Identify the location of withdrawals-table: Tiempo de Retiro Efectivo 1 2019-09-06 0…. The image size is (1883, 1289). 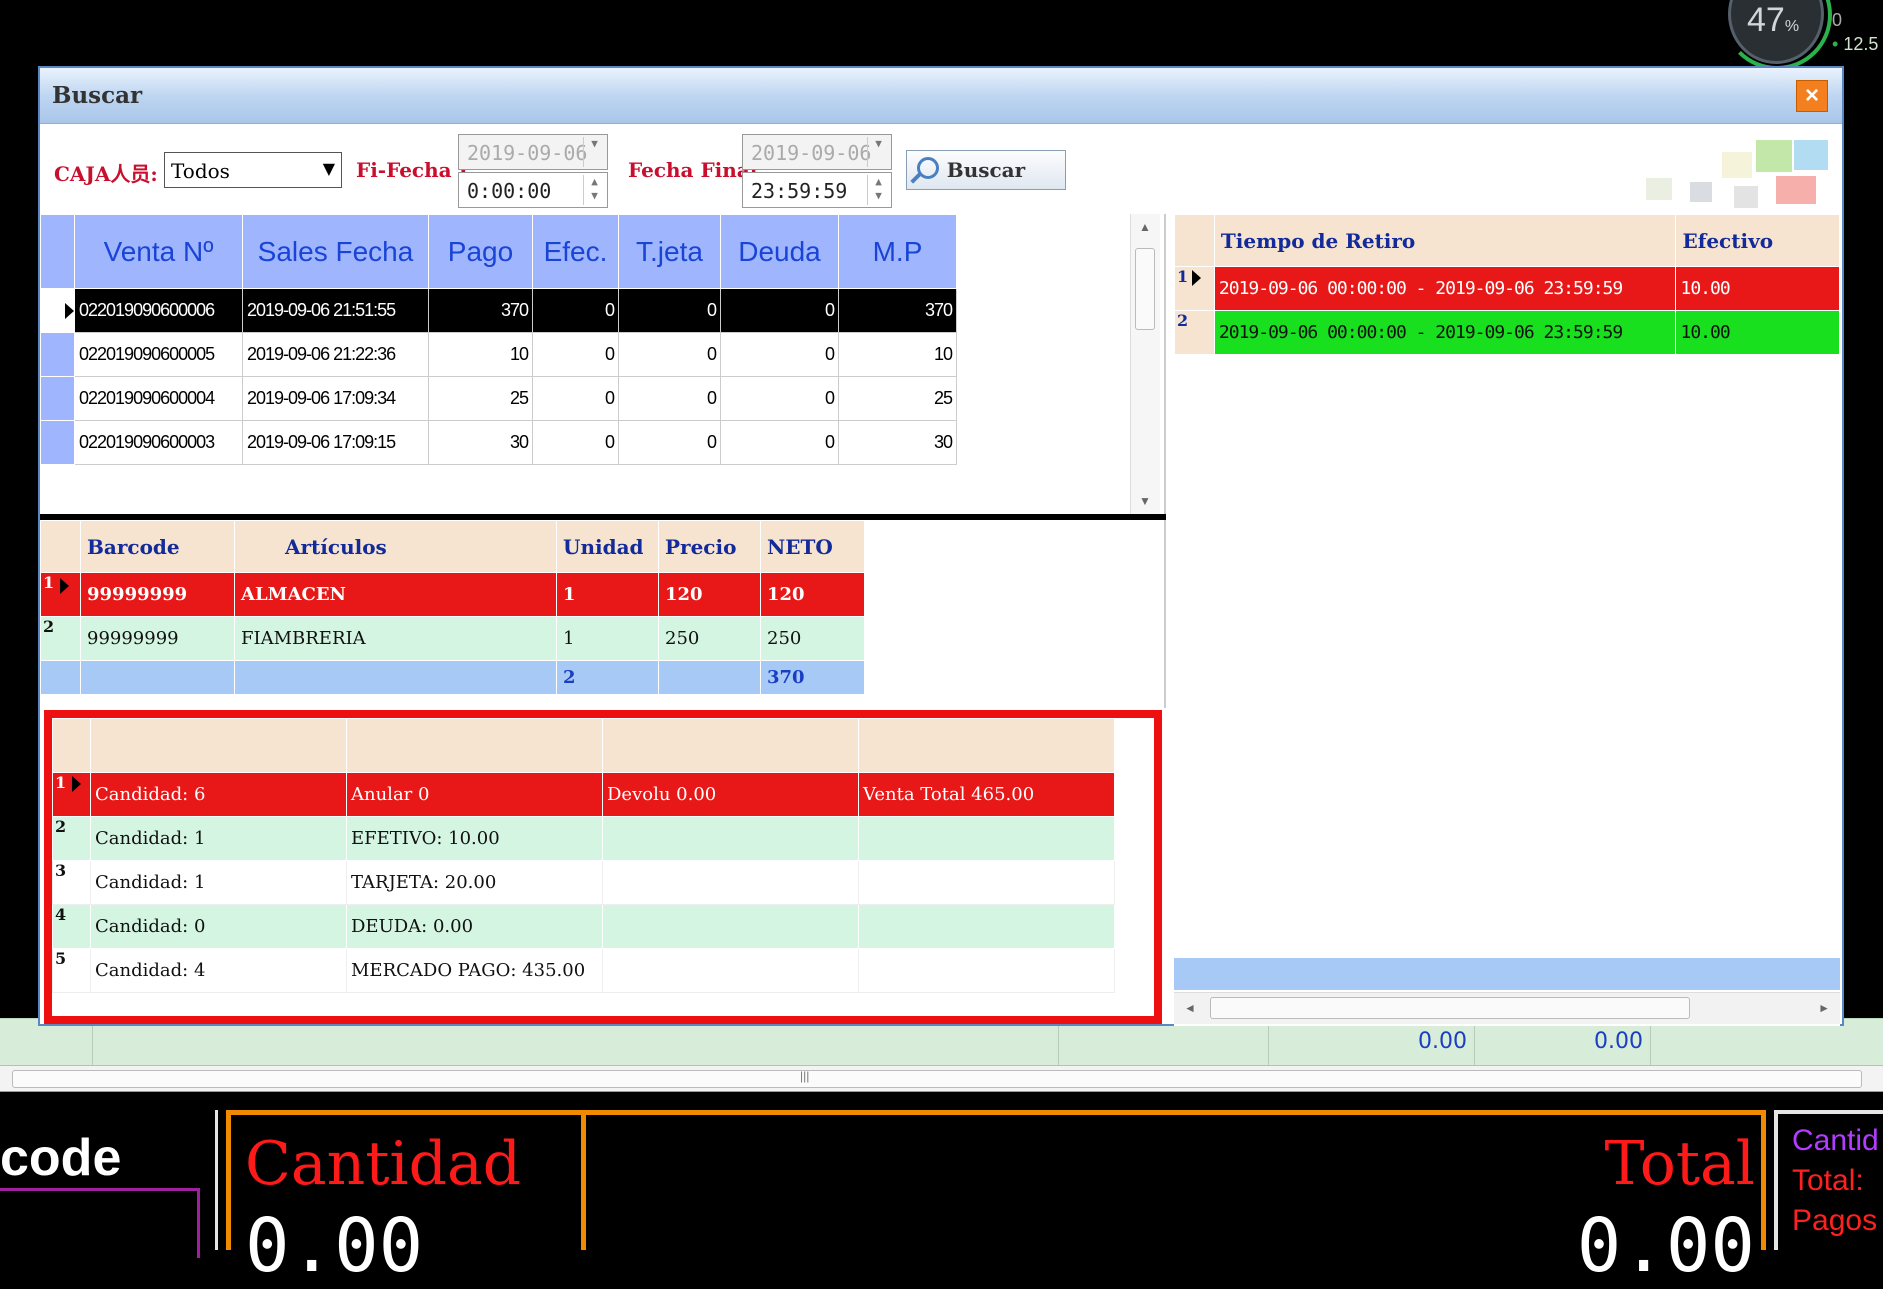
(1507, 284).